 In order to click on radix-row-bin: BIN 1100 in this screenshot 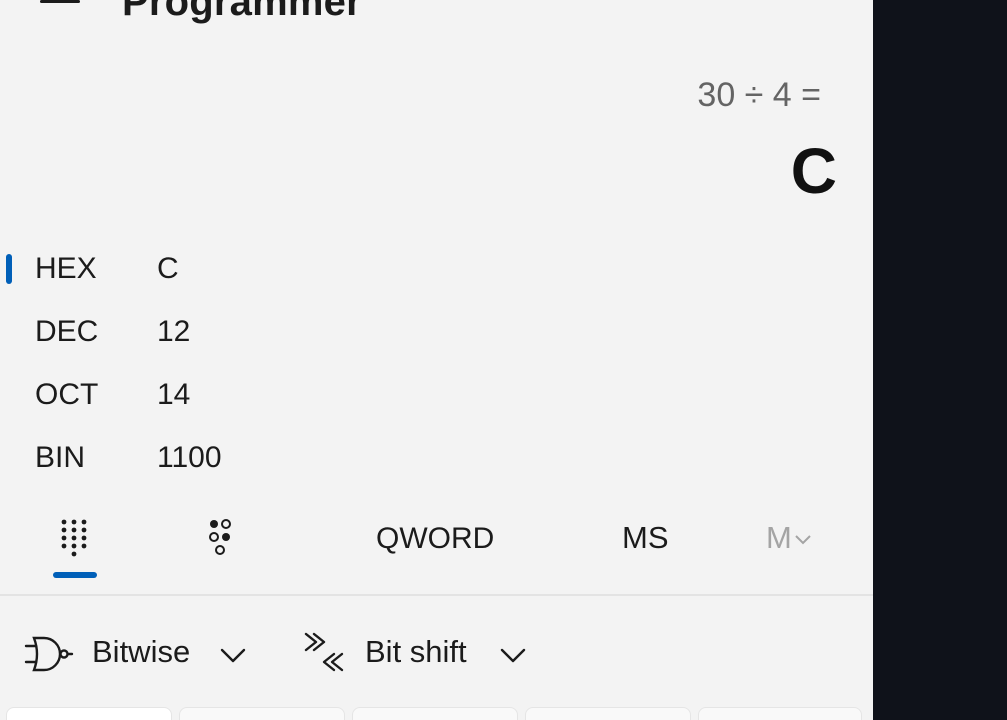, I will do `click(436, 457)`.